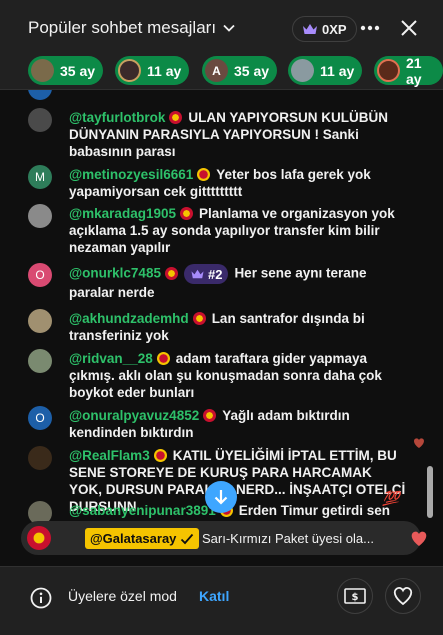 This screenshot has width=443, height=635. I want to click on message-author: @sabanyenipunar3891, so click(142, 510).